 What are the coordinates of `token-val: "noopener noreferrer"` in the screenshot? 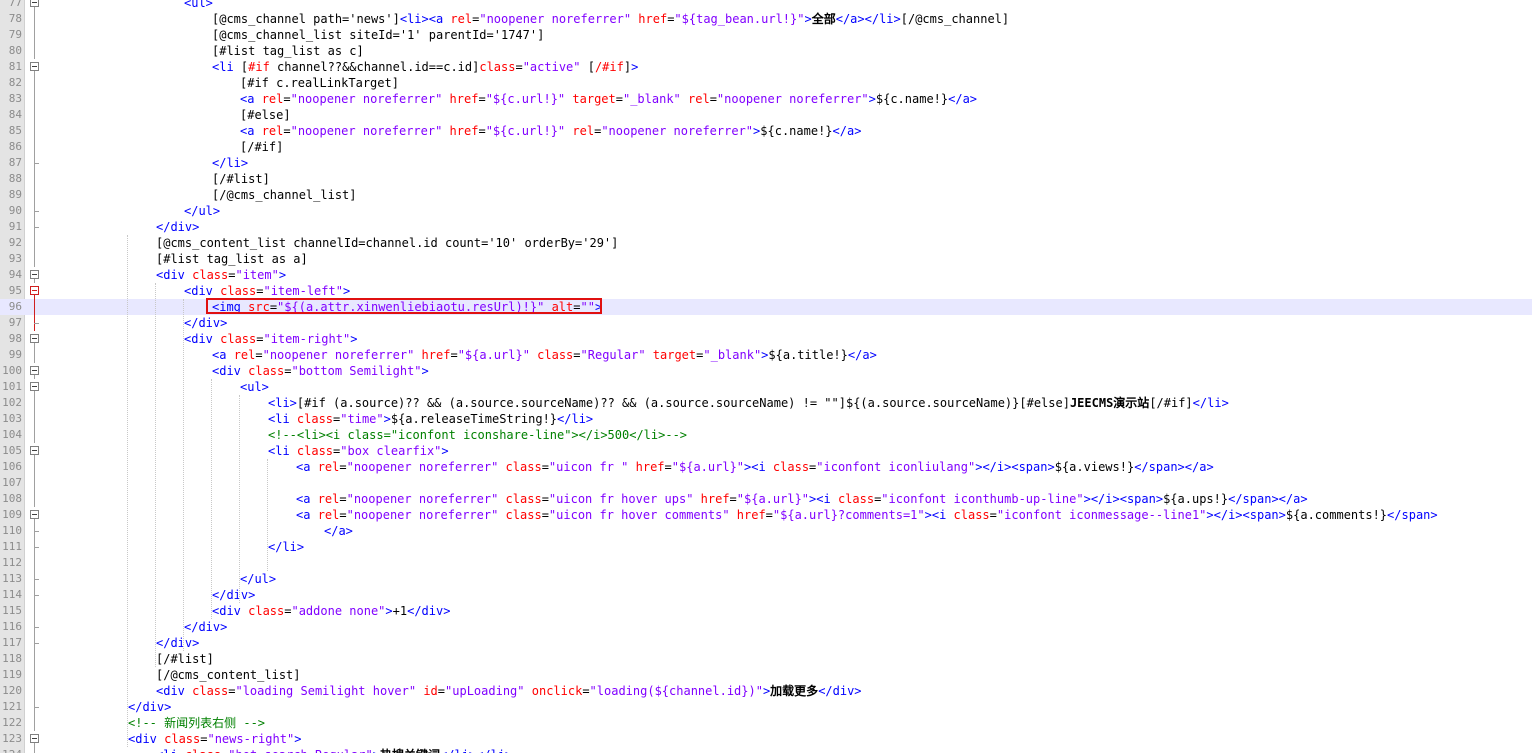 It's located at (422, 515).